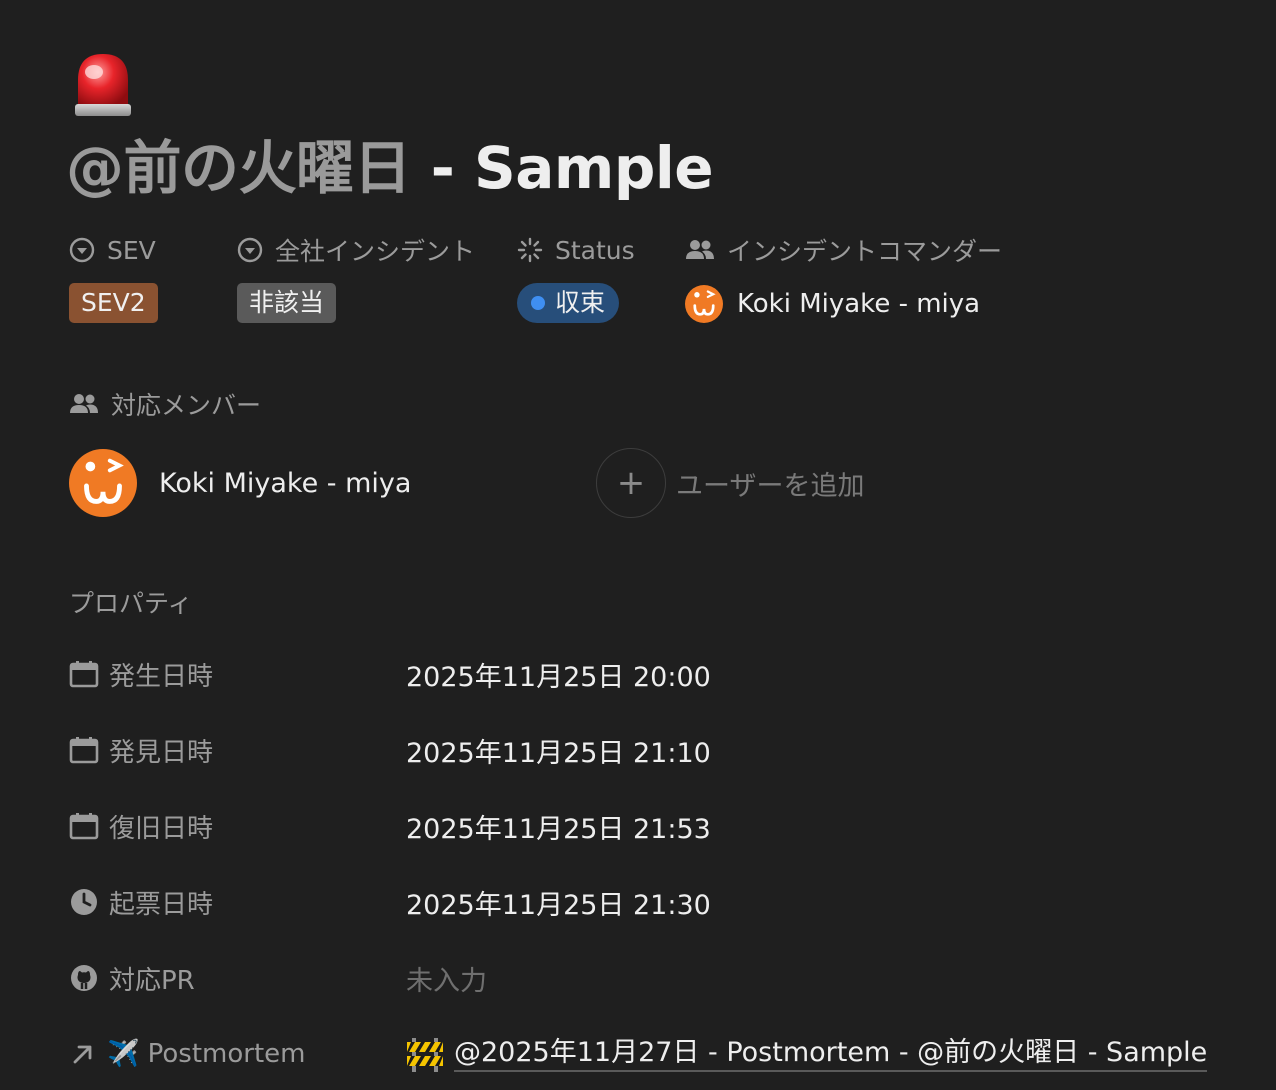 The image size is (1276, 1090). I want to click on property-row-recovered: 復旧日時 2025年11月25日 21:53, so click(644, 826).